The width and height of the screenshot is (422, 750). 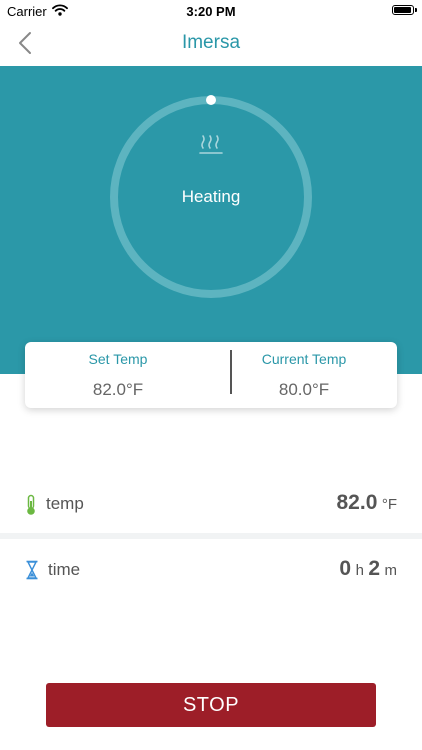 I want to click on status-bar: Carrier 3:20 PM, so click(x=211, y=11).